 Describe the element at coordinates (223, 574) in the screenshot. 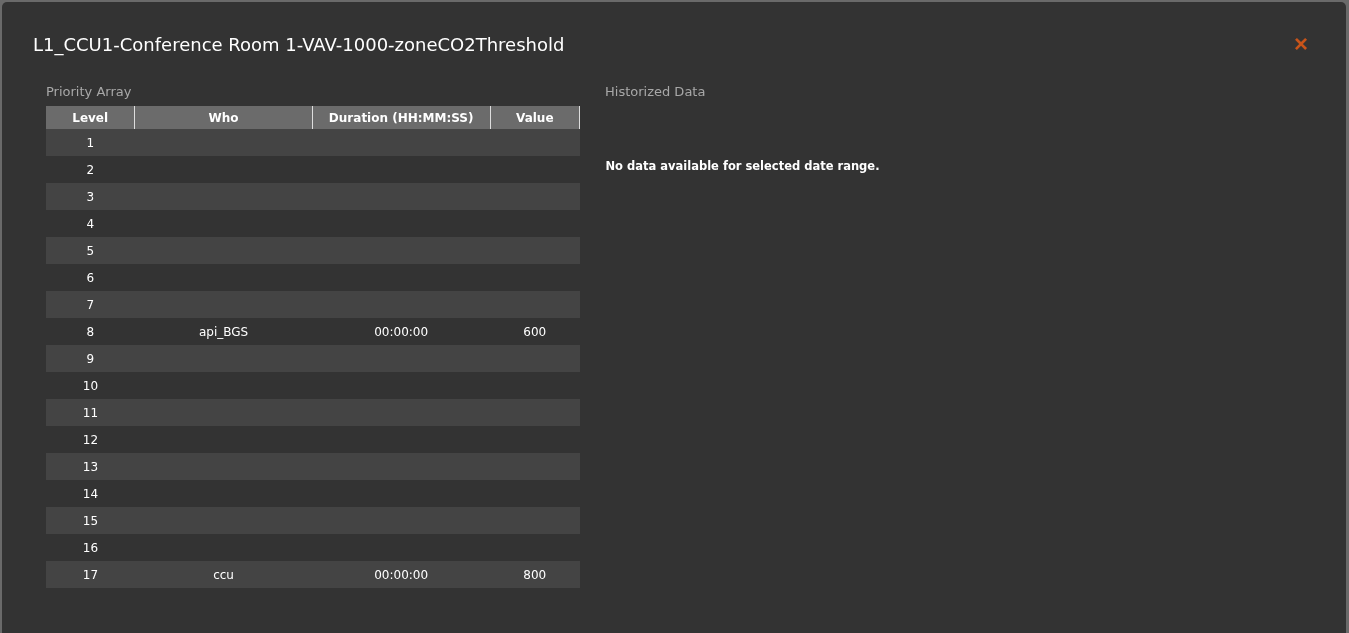

I see `table-cell: ccu` at that location.